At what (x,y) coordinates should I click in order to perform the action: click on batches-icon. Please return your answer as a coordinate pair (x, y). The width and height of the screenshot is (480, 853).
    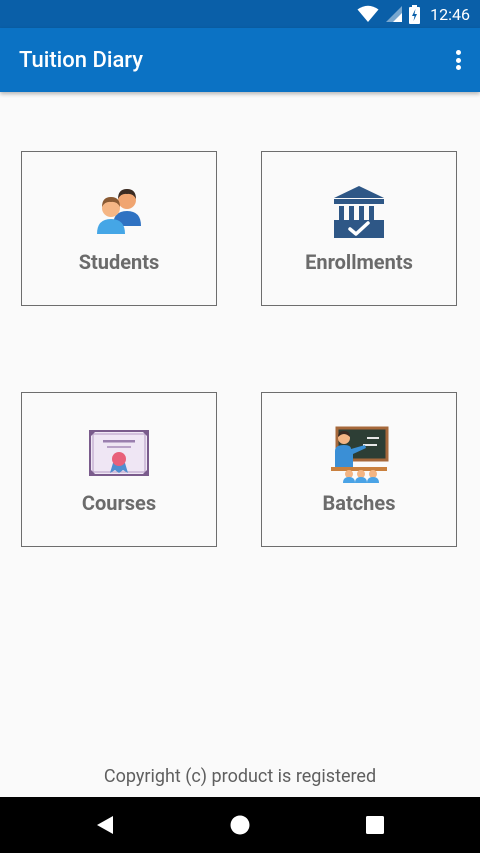
    Looking at the image, I should click on (360, 454).